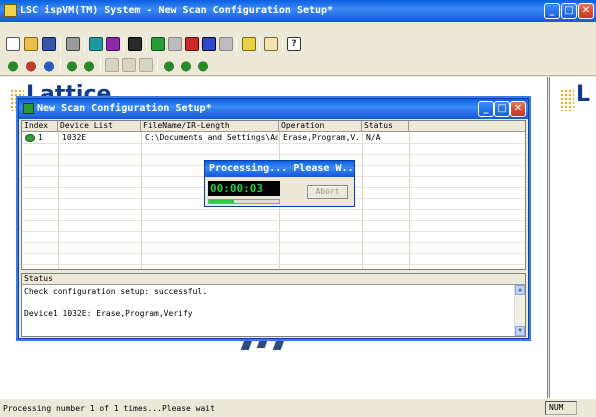 This screenshot has height=417, width=596. I want to click on column-header-status: Status, so click(385, 126).